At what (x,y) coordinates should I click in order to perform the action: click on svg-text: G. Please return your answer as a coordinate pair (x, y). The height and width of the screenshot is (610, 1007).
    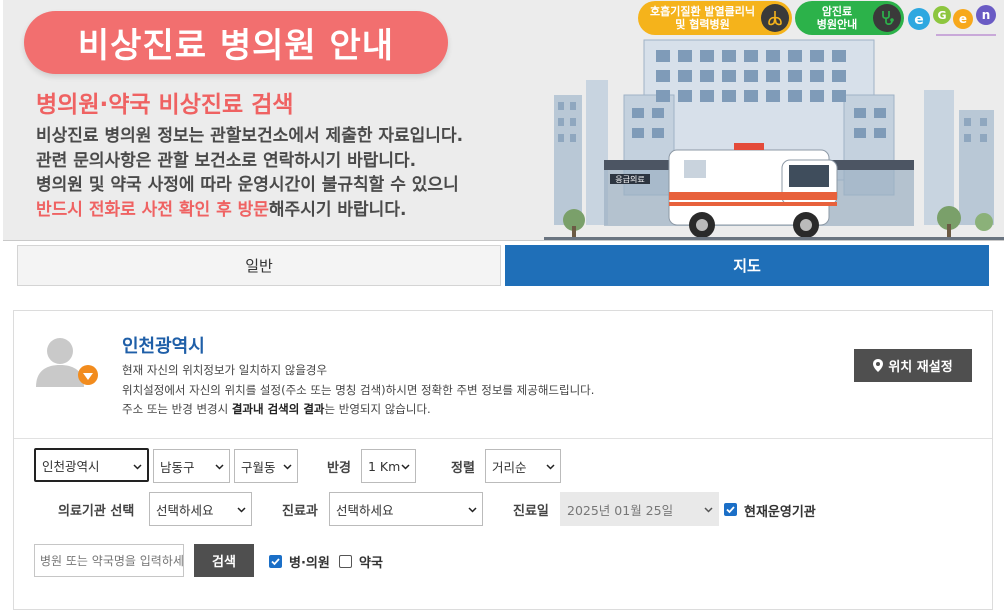
    Looking at the image, I should click on (941, 15).